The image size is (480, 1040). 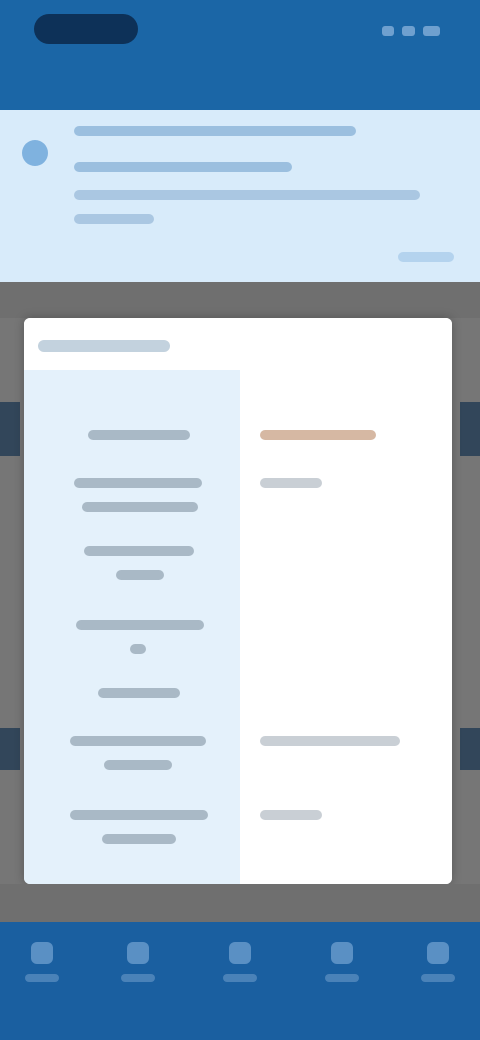 I want to click on info-icon, so click(x=35, y=153).